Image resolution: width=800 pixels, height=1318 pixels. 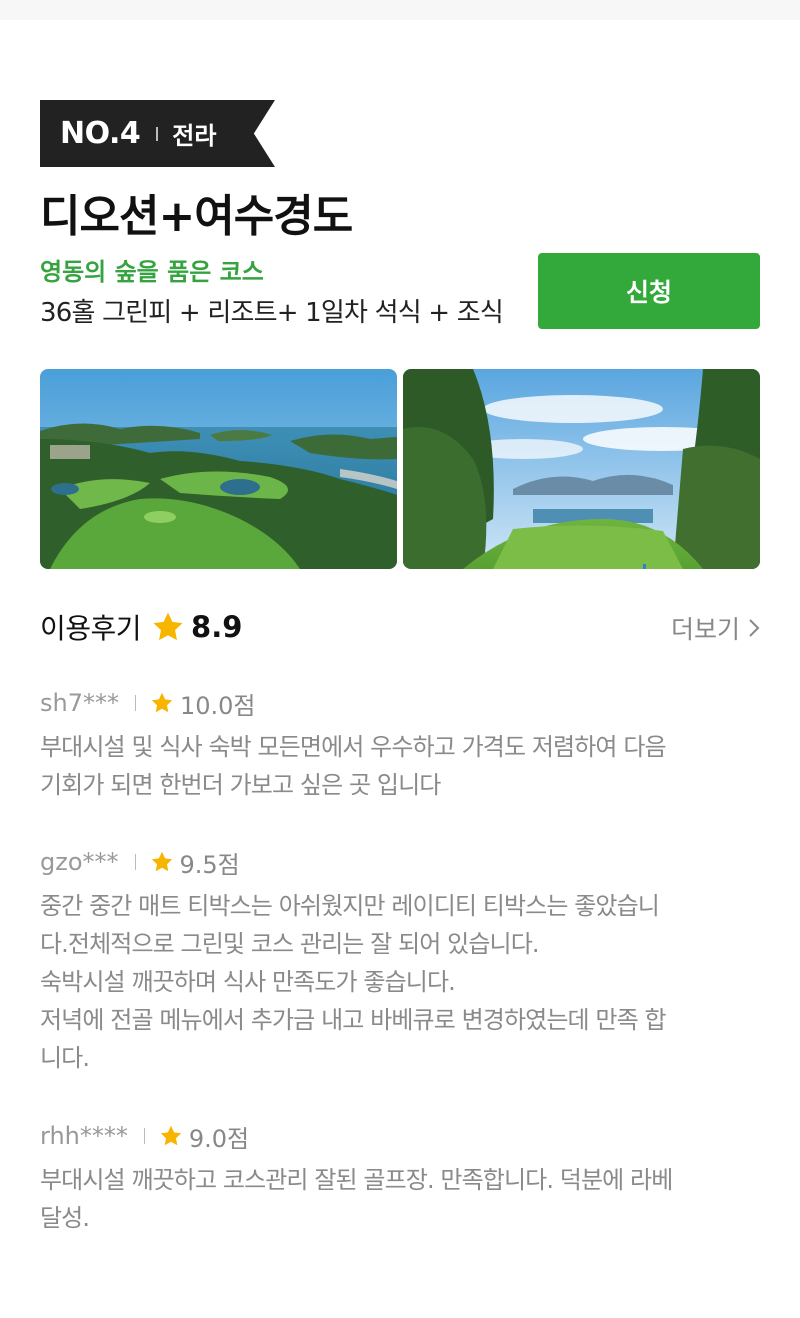 I want to click on more-reviews-link: 더보기, so click(x=715, y=628).